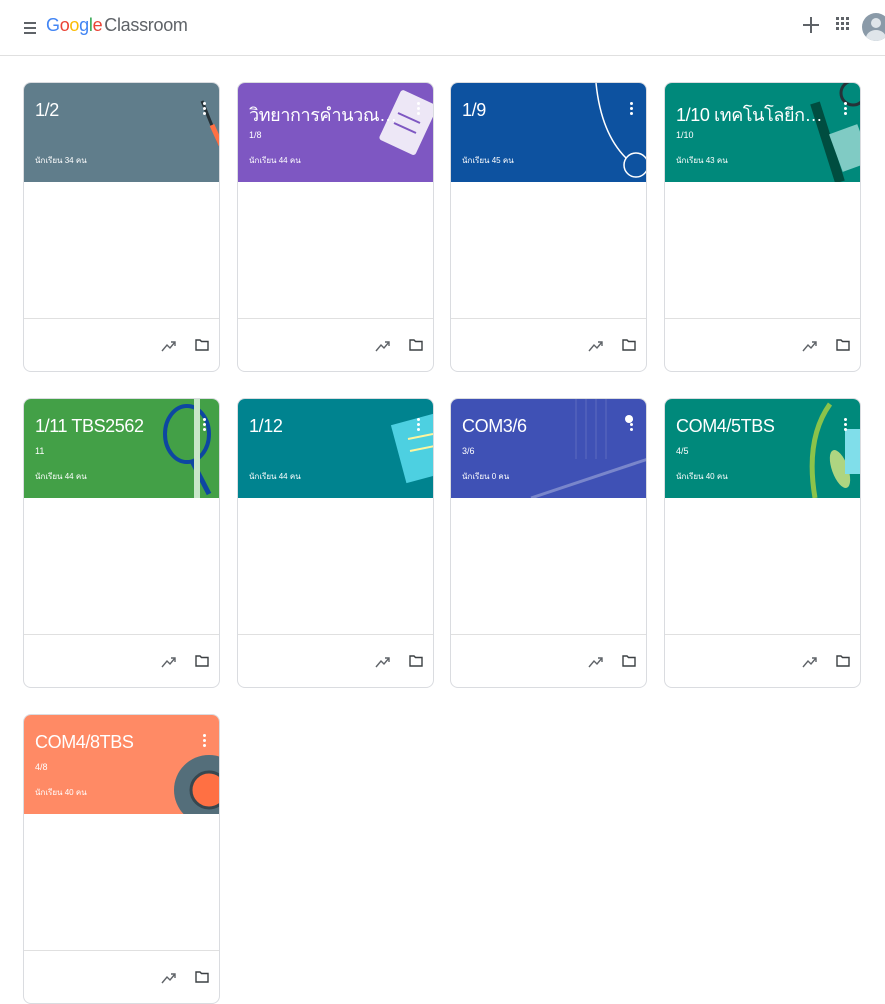 Image resolution: width=885 pixels, height=1004 pixels. Describe the element at coordinates (548, 543) in the screenshot. I see `class-card: COM3/6 3/6 นักเรียน 0 คน` at that location.